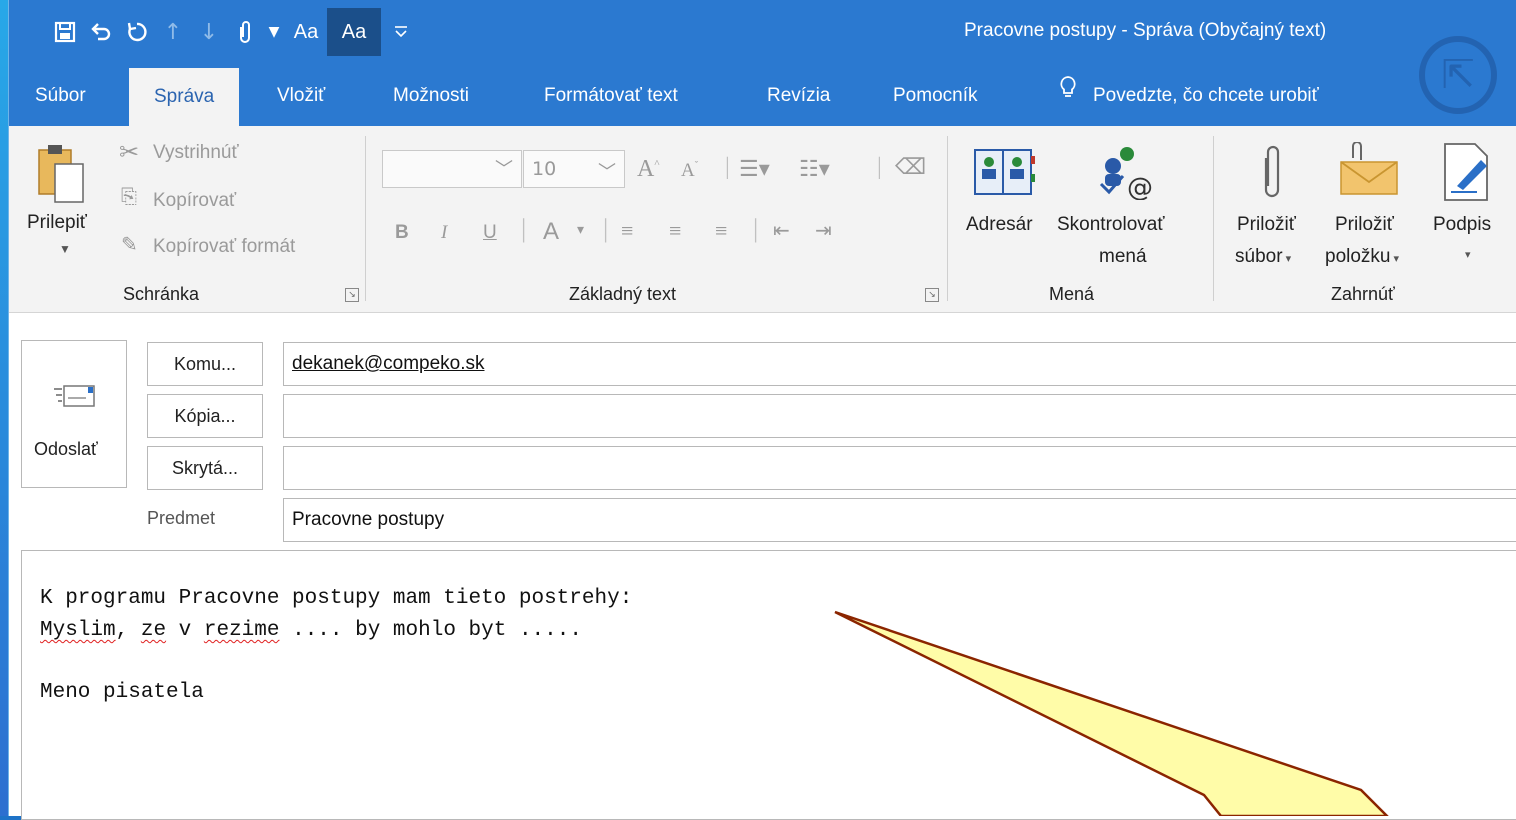  I want to click on send-label: Odoslať, so click(66, 449).